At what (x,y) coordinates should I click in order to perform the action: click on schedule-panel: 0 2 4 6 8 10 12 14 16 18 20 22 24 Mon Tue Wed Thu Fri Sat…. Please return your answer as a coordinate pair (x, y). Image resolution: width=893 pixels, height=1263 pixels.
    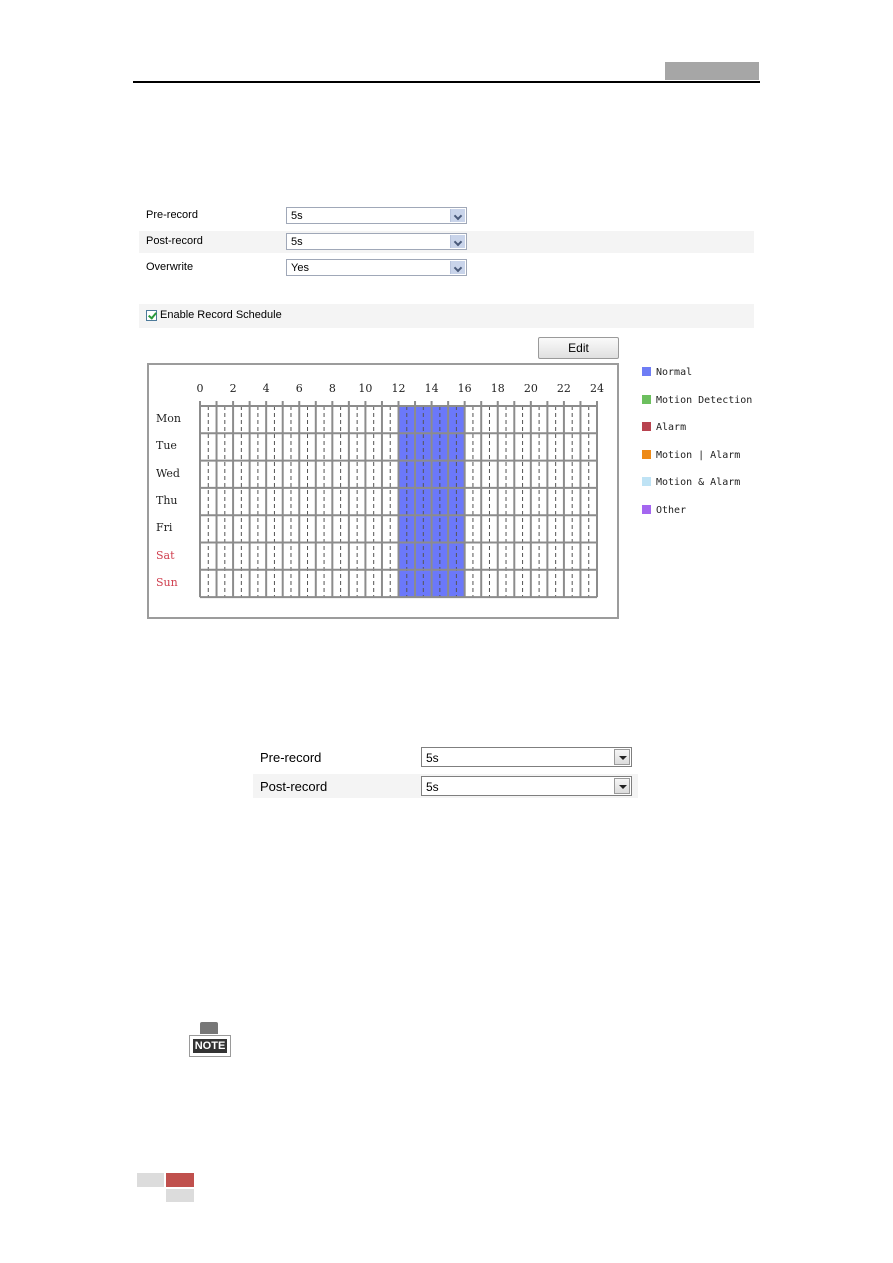
    Looking at the image, I should click on (383, 491).